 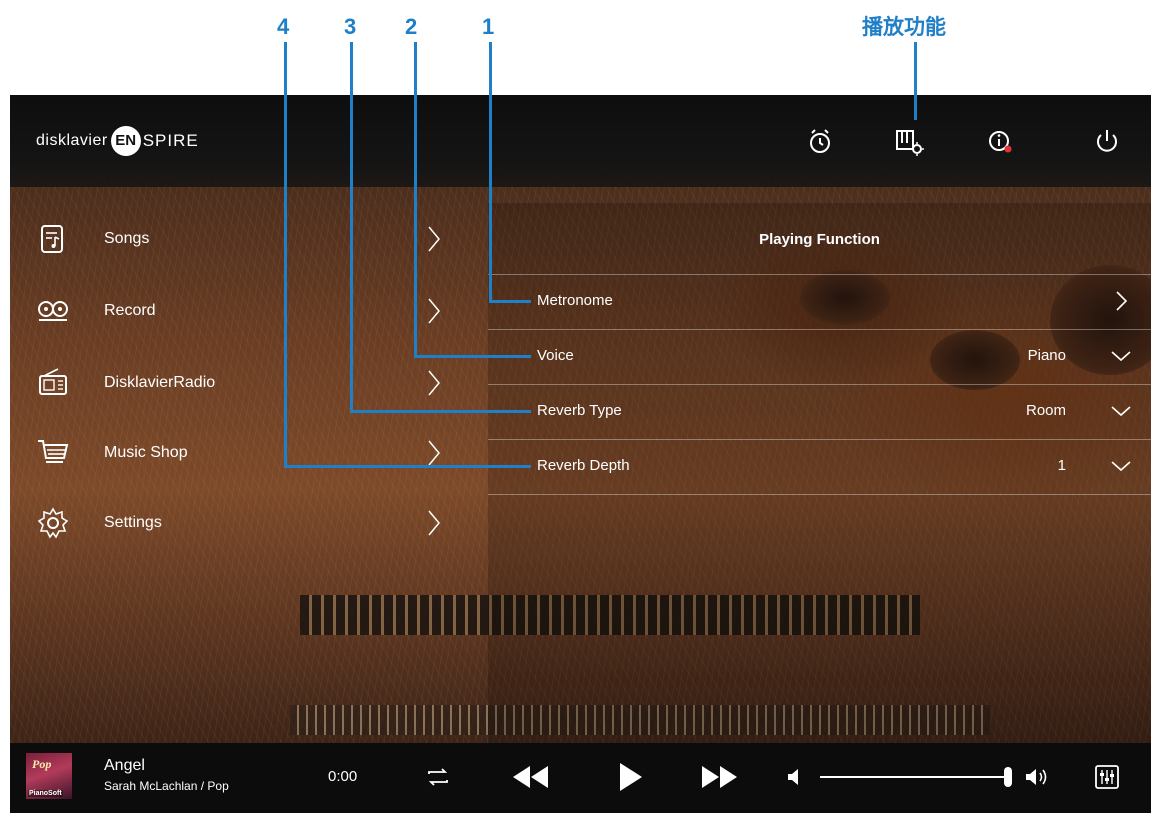 I want to click on callout-3: 3, so click(x=350, y=26).